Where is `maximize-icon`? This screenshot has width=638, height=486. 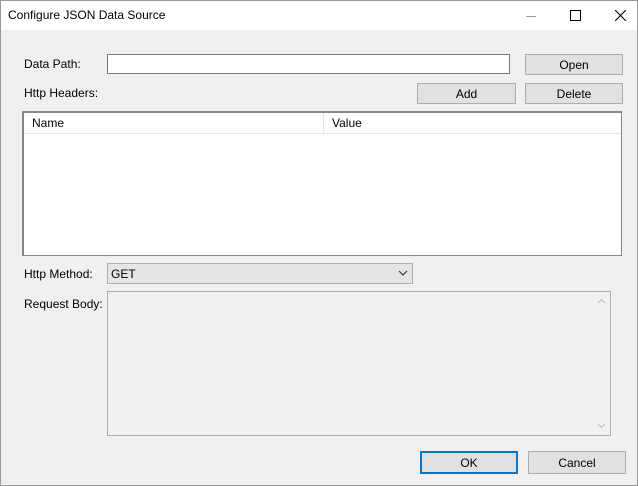
maximize-icon is located at coordinates (575, 15).